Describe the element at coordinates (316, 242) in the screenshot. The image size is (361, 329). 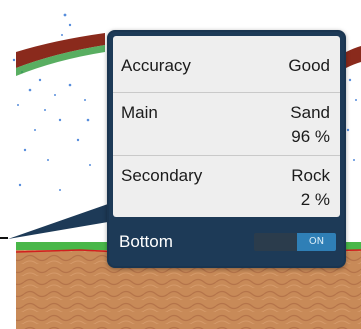
I see `toggle-on-indicator: ON` at that location.